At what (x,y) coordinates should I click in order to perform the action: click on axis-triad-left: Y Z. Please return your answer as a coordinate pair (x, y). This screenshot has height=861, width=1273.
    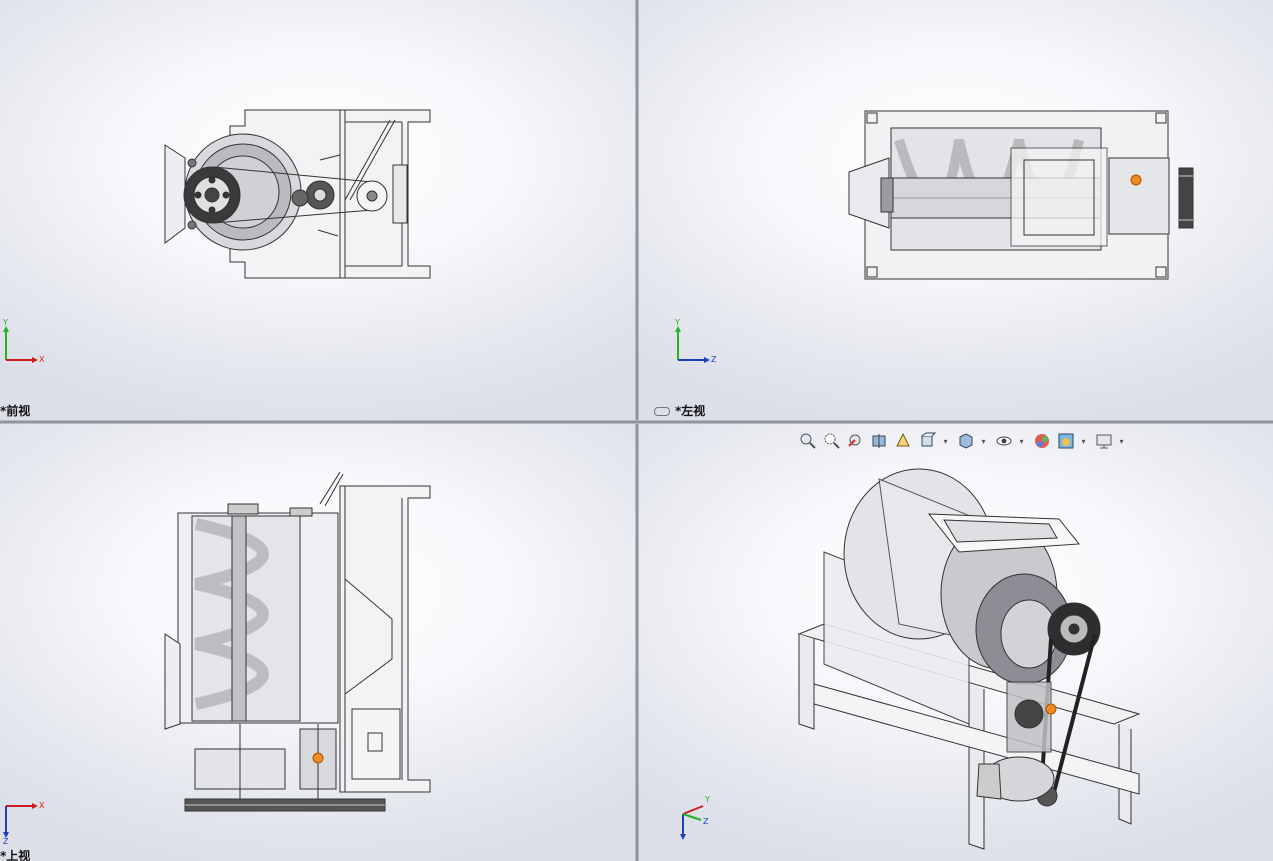
    Looking at the image, I should click on (695, 341).